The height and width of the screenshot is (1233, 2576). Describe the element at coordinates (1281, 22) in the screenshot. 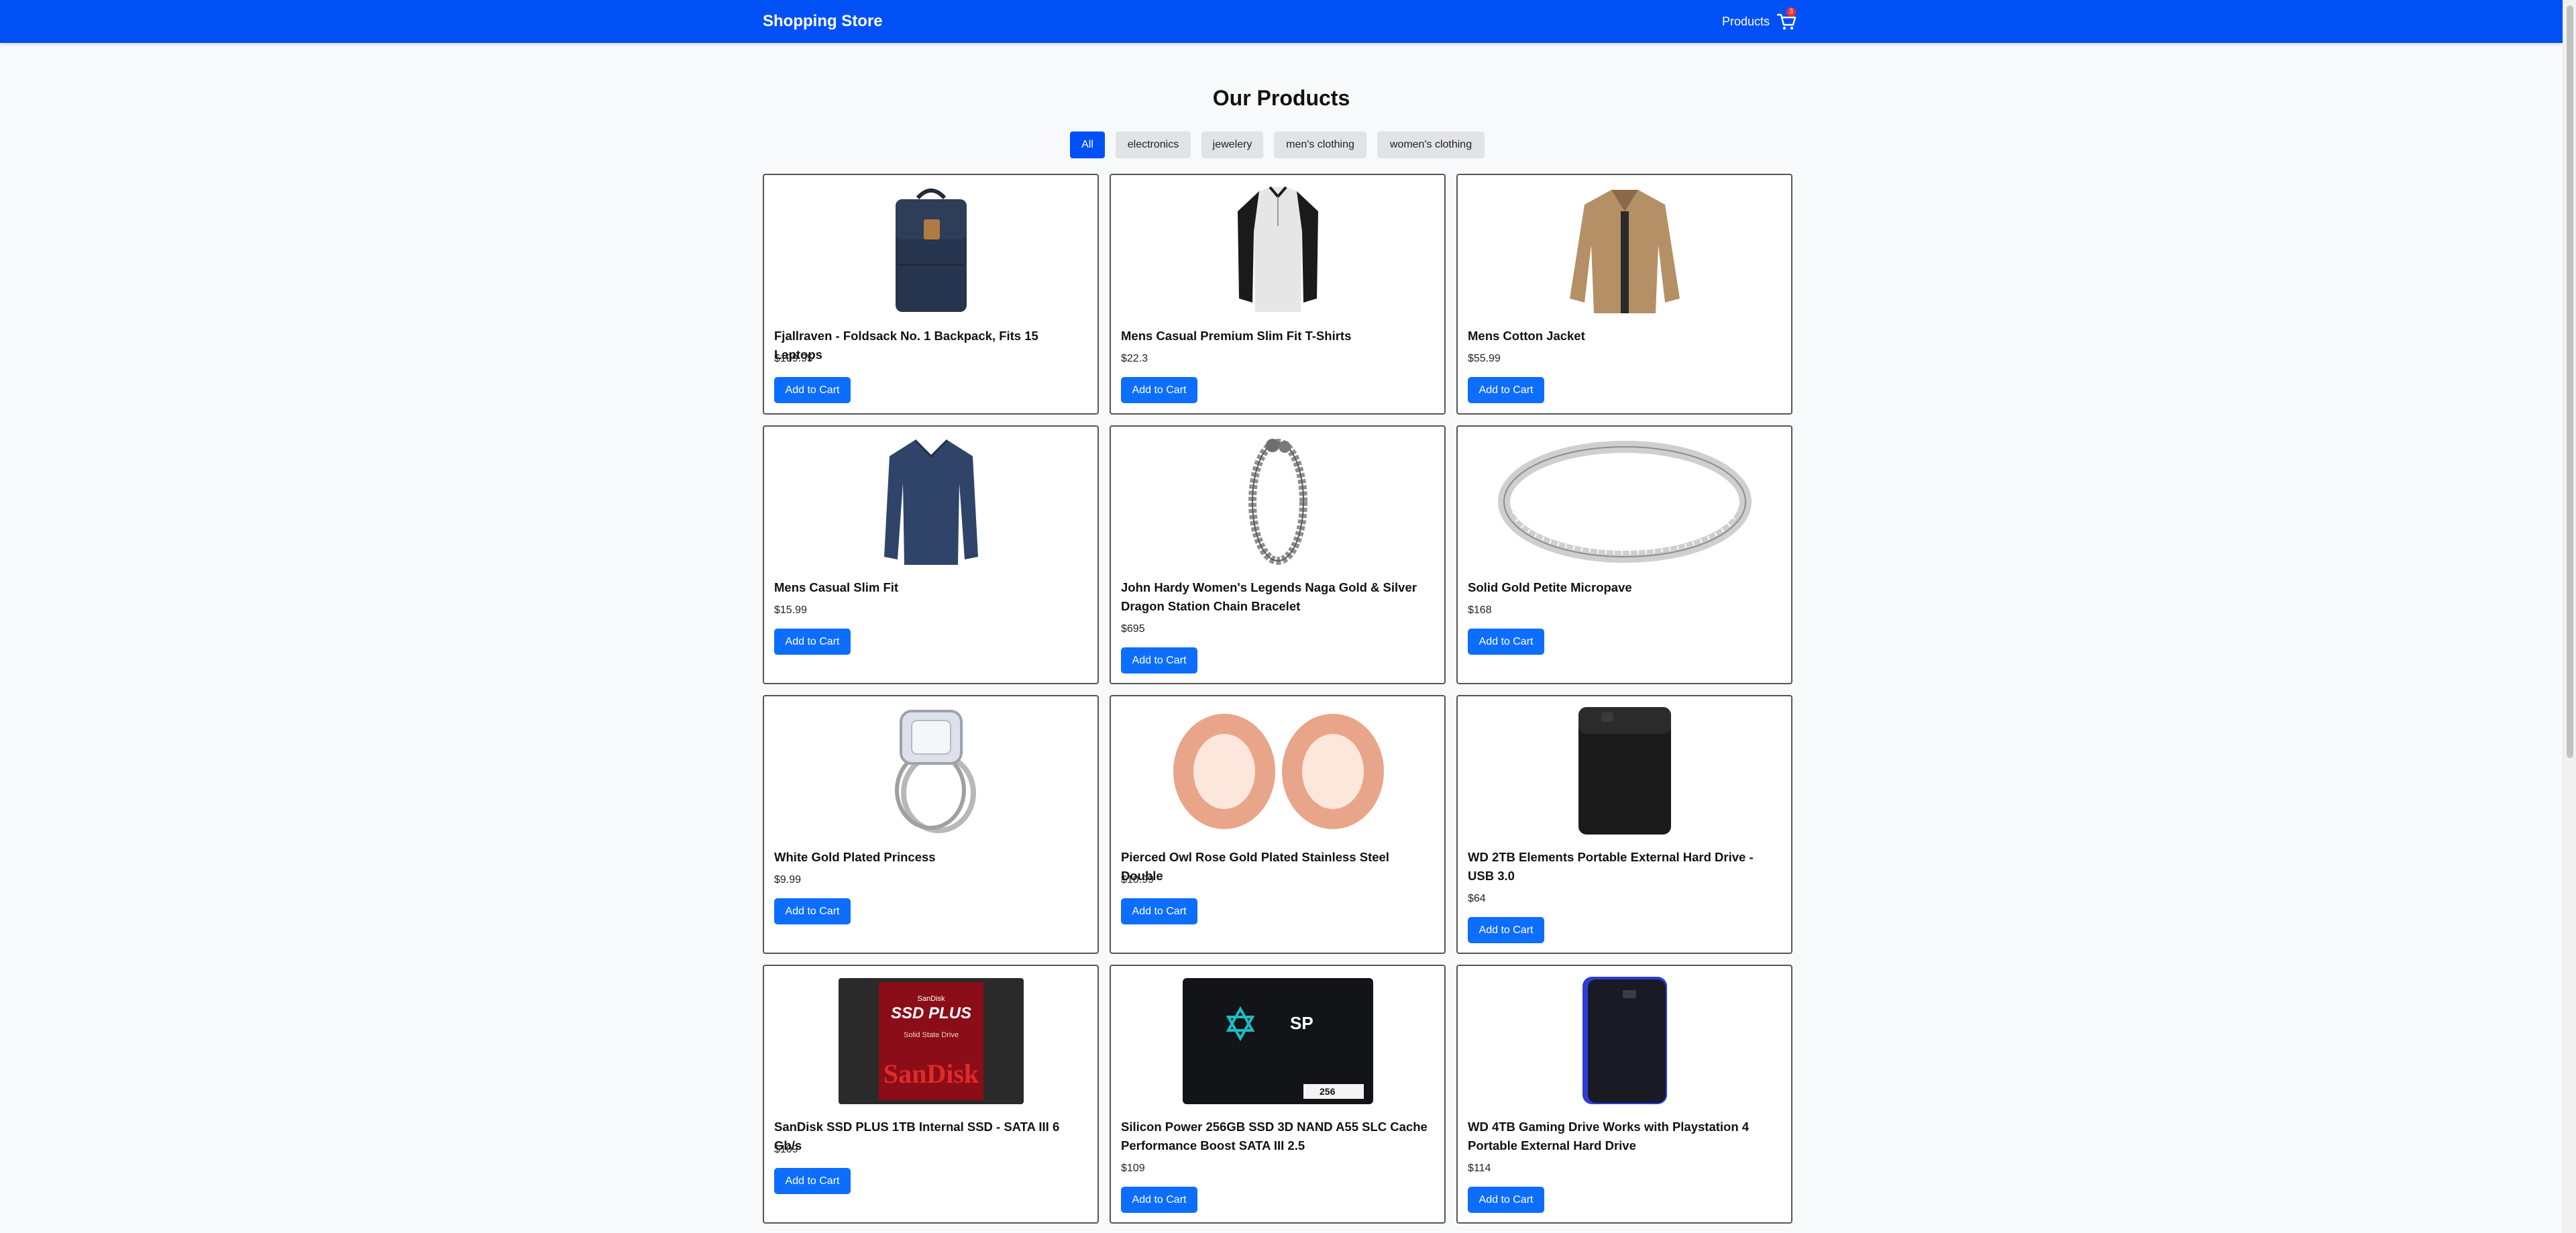

I see `navbar: Shopping Store Products 3` at that location.